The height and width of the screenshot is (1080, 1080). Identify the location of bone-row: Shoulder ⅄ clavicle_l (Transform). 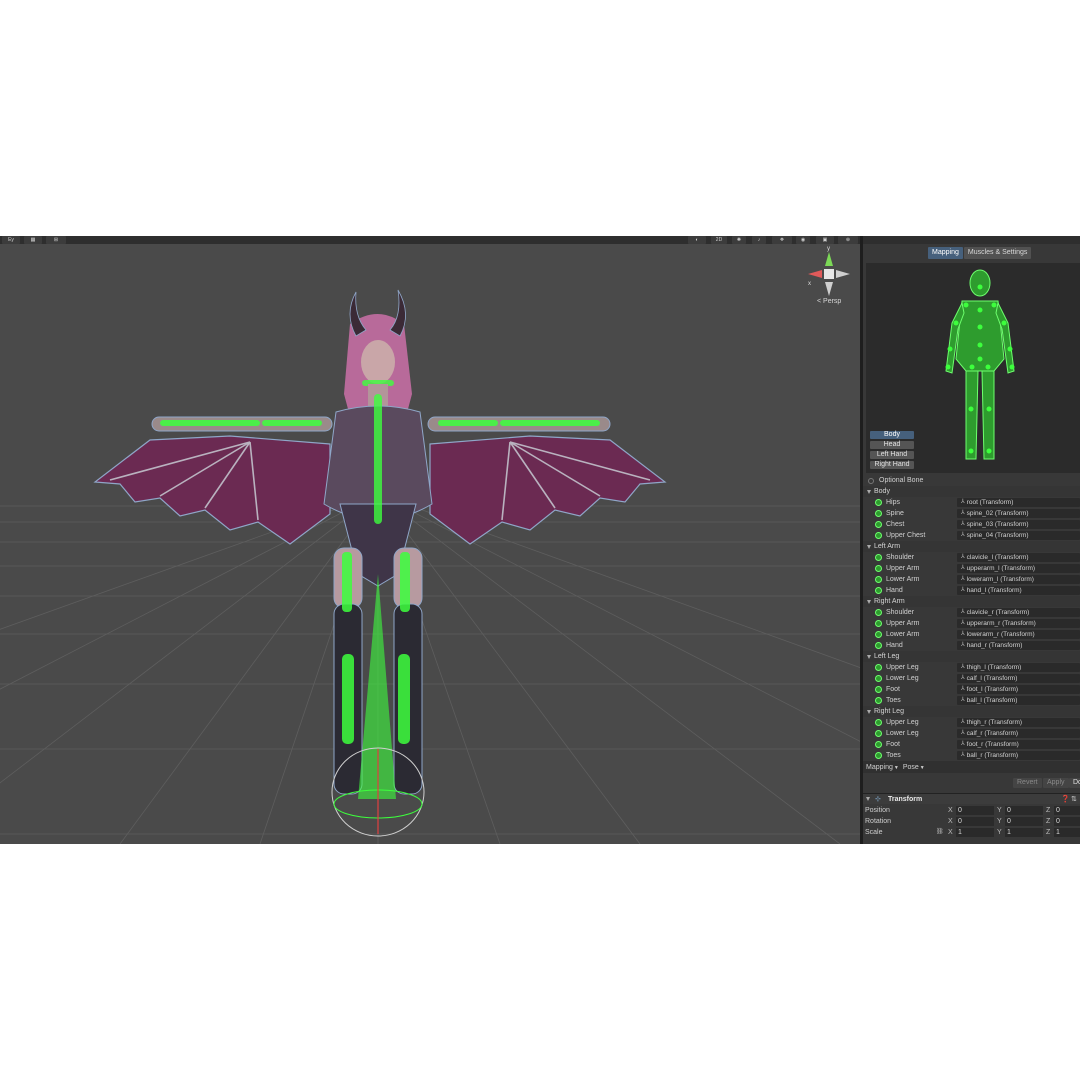
(971, 557).